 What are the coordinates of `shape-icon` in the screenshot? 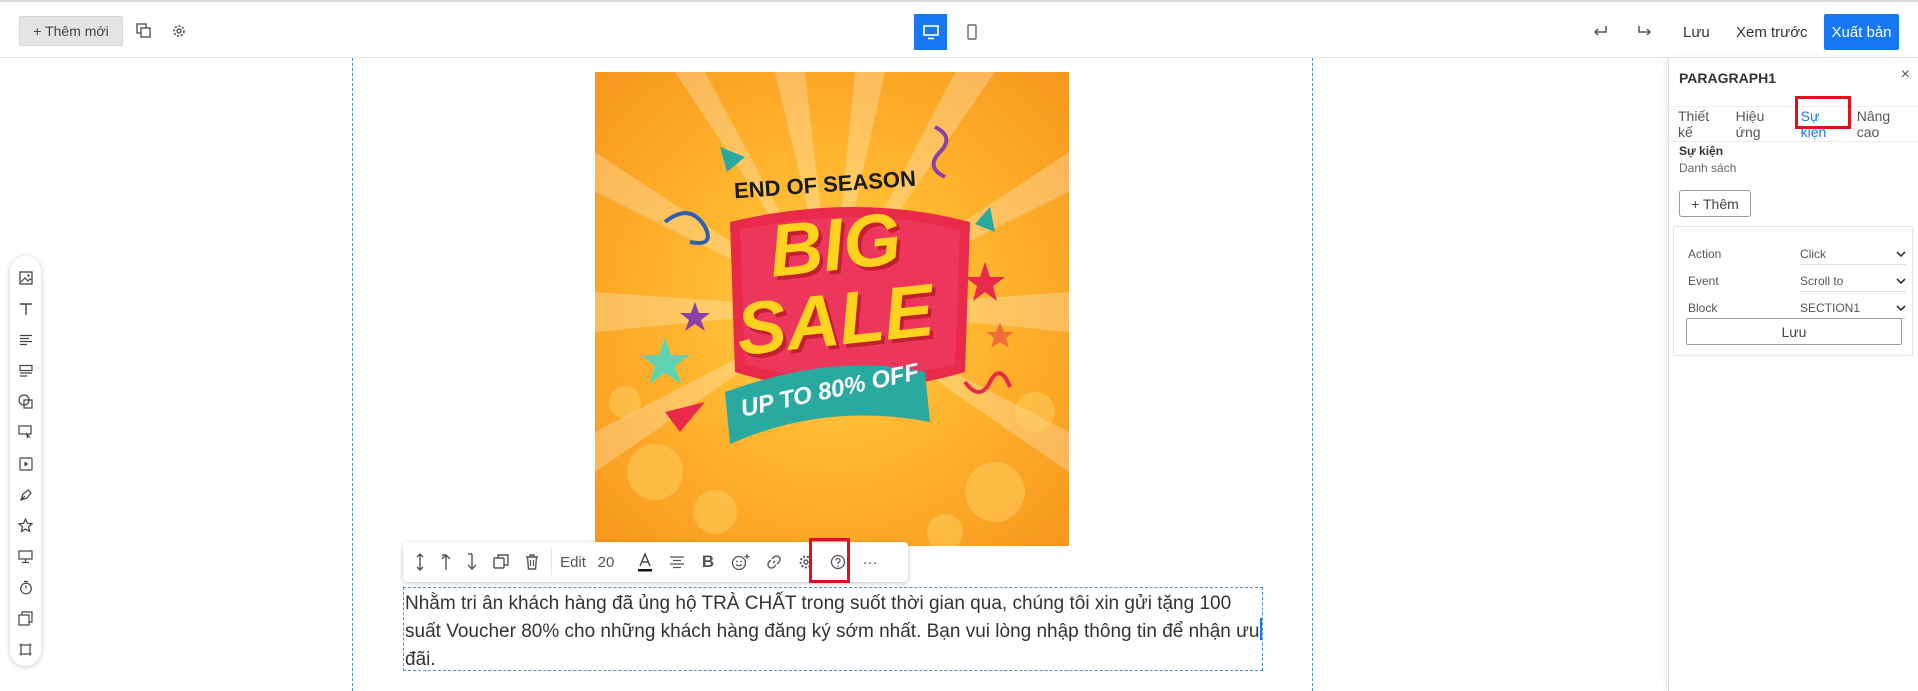 It's located at (25, 401).